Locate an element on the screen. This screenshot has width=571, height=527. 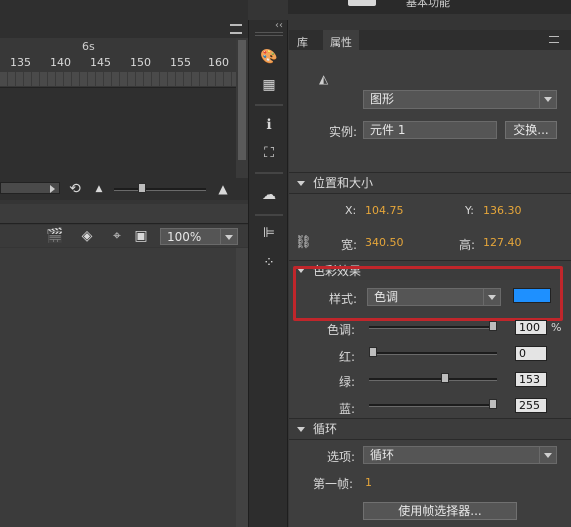
x-value: 104.75 is located at coordinates (384, 210).